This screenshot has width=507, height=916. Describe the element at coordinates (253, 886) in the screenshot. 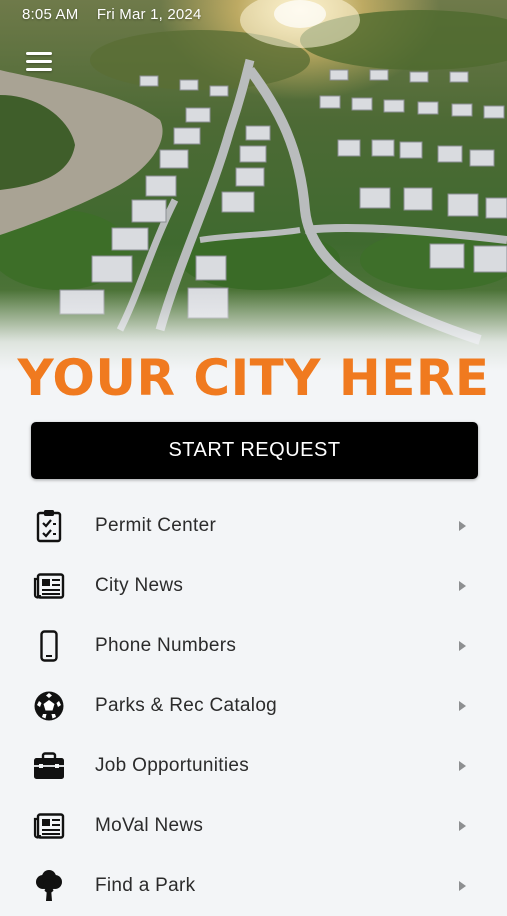

I see `menu-item-find-a-park: Find a Park` at that location.